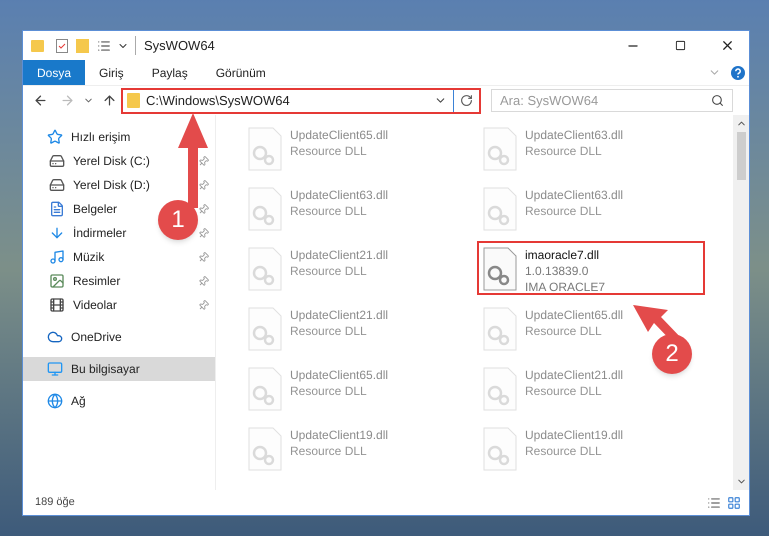 The height and width of the screenshot is (536, 769). What do you see at coordinates (741, 302) in the screenshot?
I see `scrollbar` at bounding box center [741, 302].